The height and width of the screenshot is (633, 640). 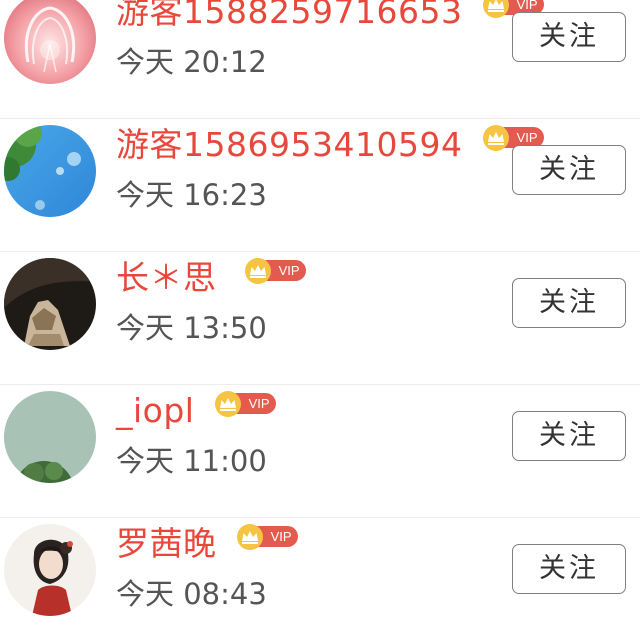 I want to click on timestamp: 今天 13:50, so click(x=191, y=328).